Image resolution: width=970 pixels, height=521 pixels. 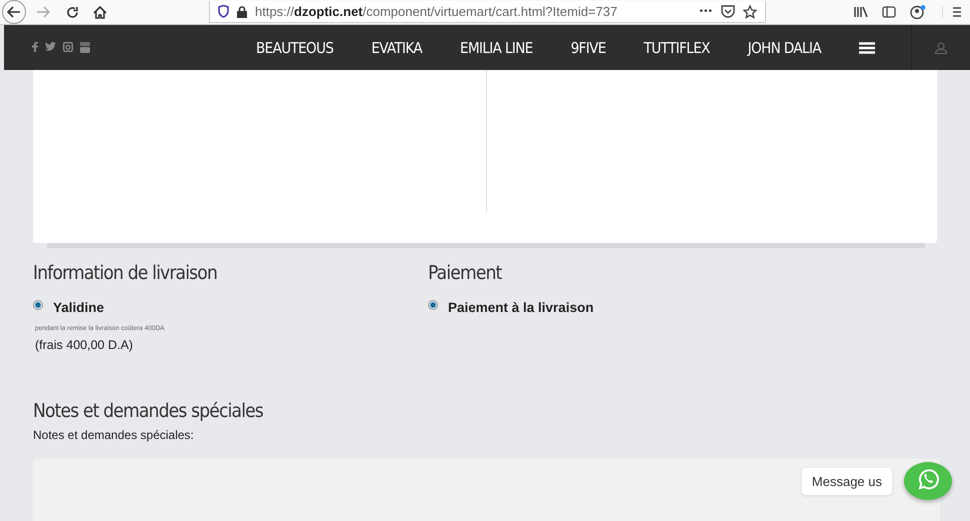 I want to click on address-bar: https://dzoptic.net/component/virtuemart/cart.html?Itemid=737 •••, so click(x=487, y=12).